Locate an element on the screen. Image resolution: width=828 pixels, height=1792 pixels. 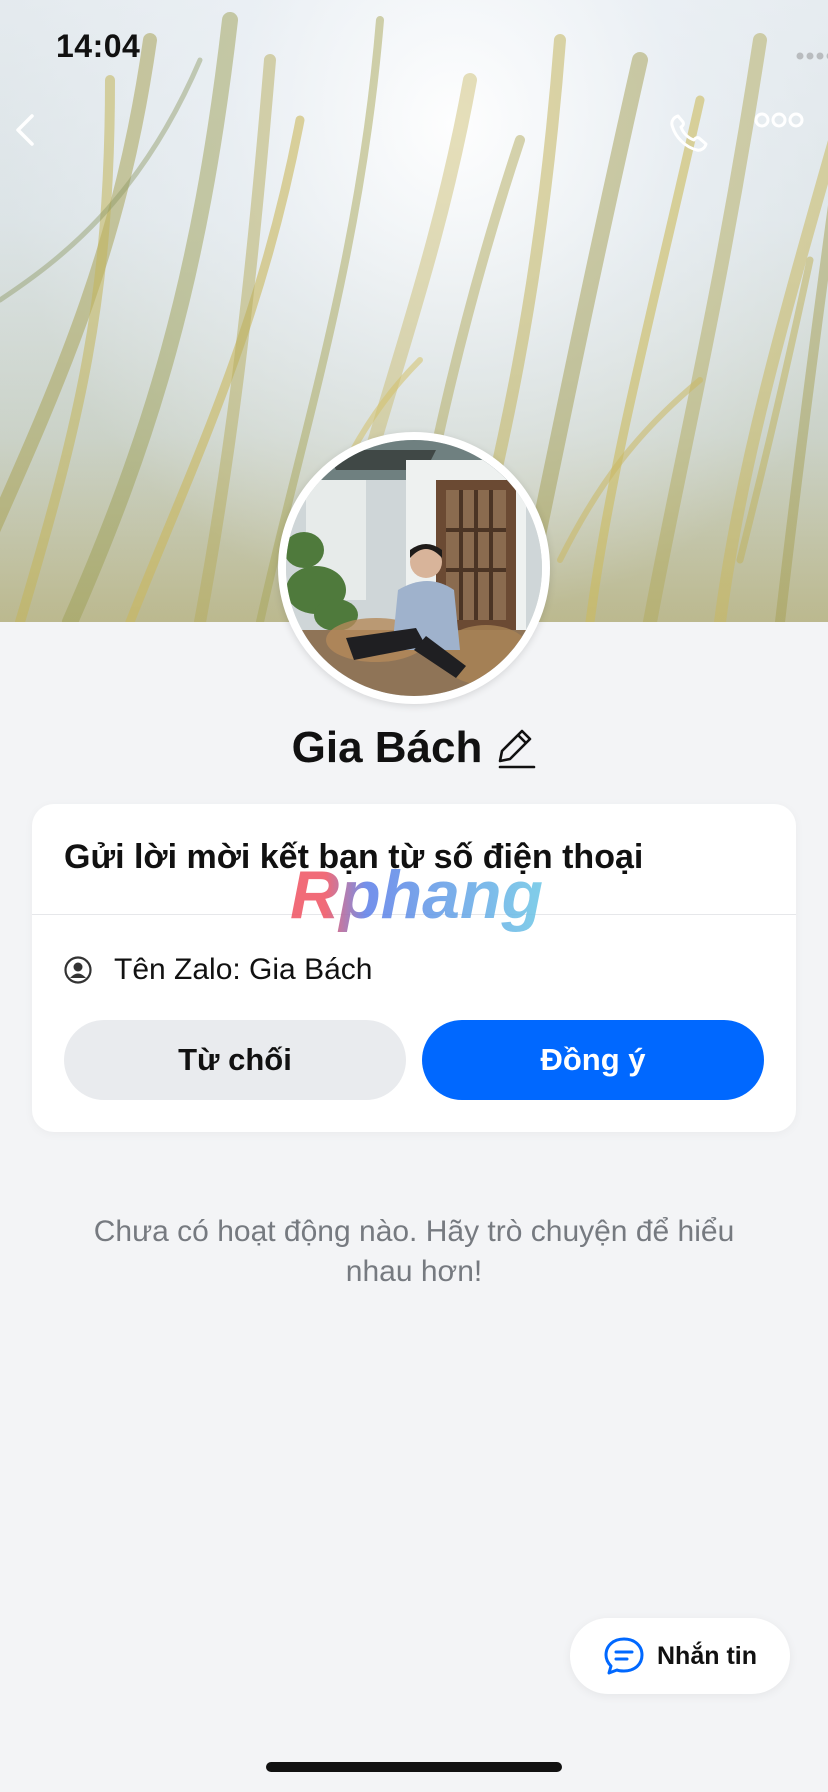
chevron-left-icon is located at coordinates (25, 130).